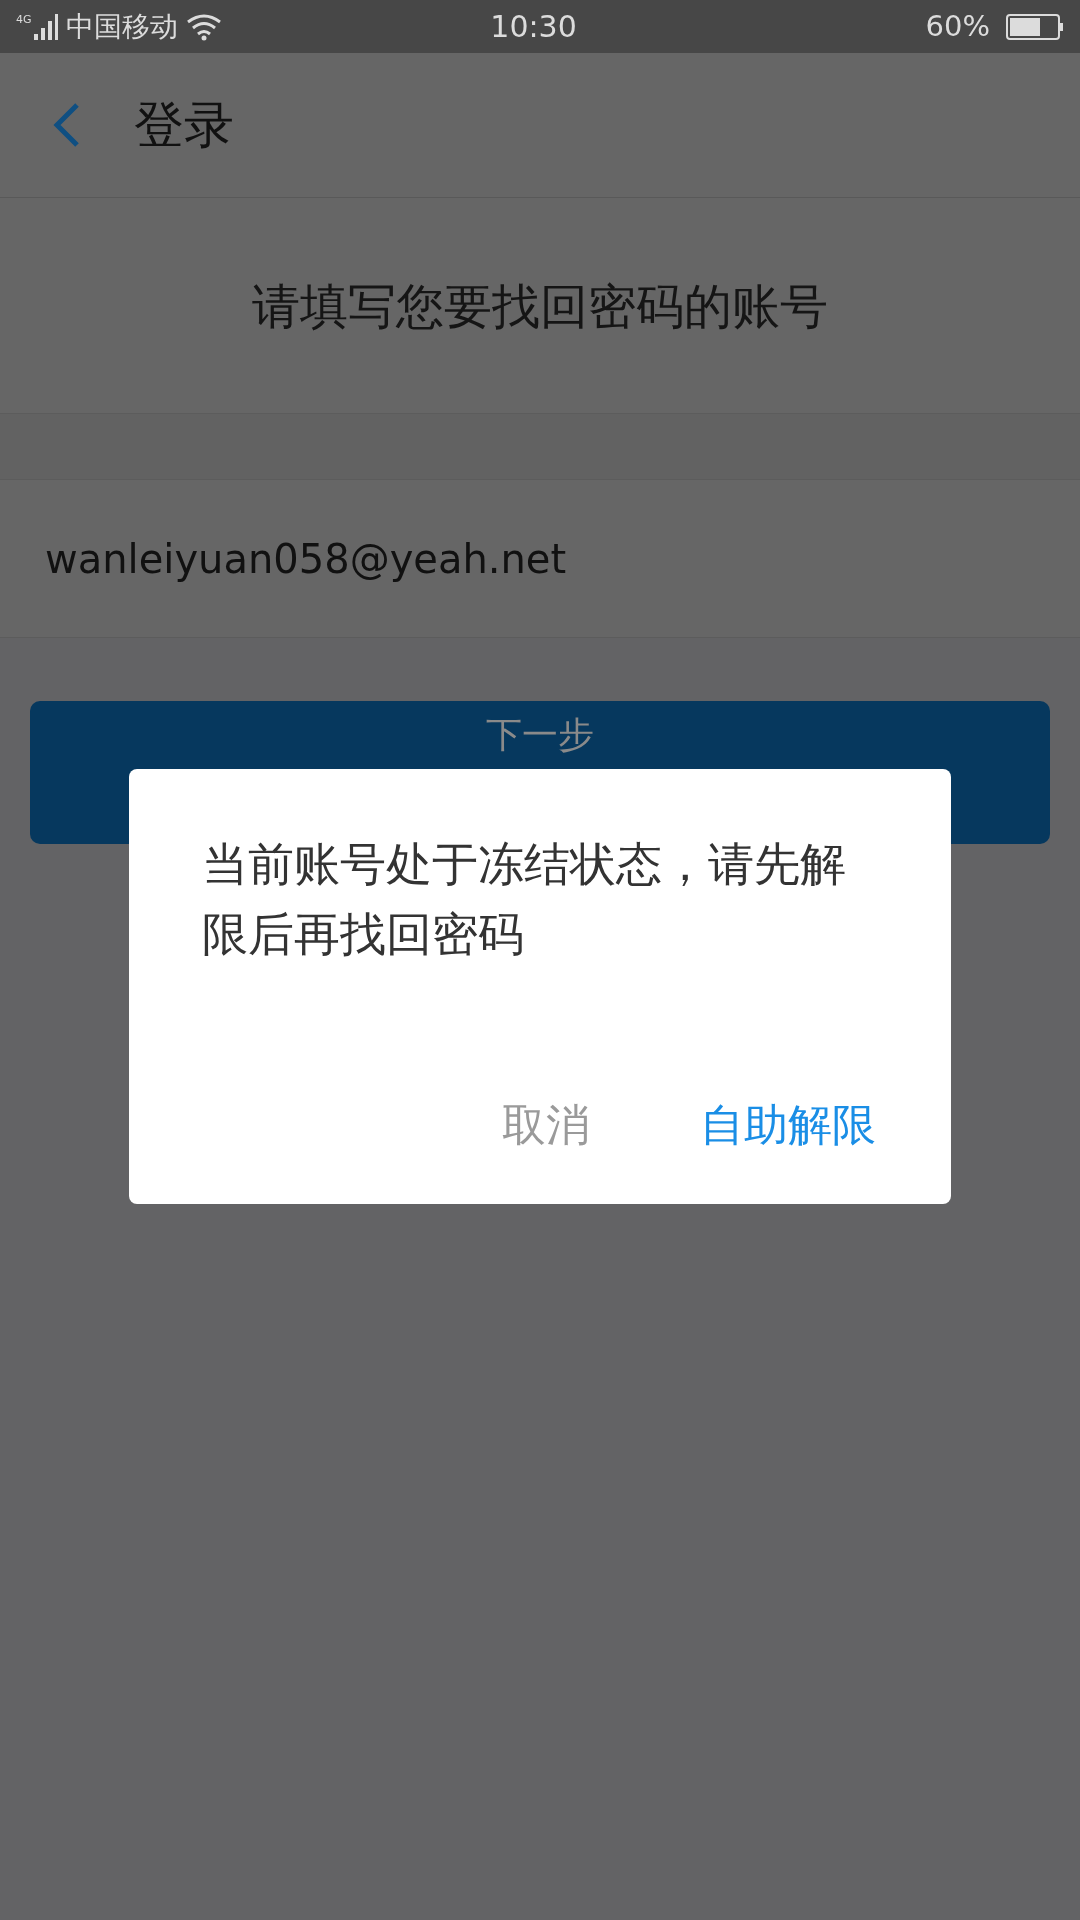  What do you see at coordinates (524, 899) in the screenshot?
I see `dialog-message: 当前账号处于冻结状态，请先解限后再找回密码` at bounding box center [524, 899].